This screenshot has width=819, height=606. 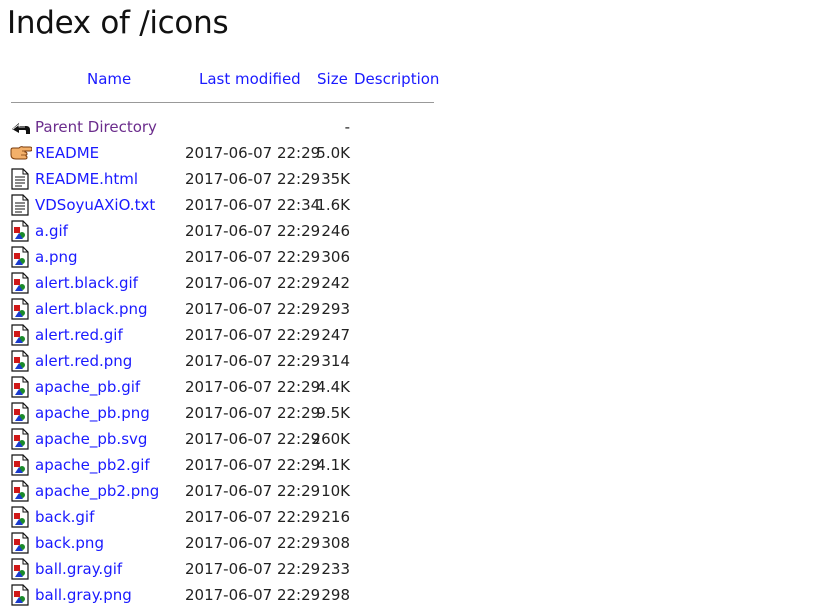 I want to click on file-link: alert.black.gif, so click(x=86, y=283).